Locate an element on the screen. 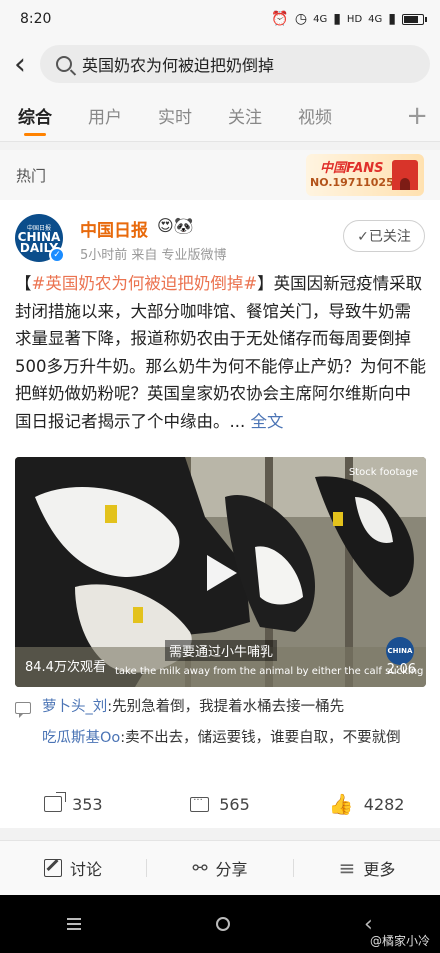 The image size is (440, 953). more-menu-icon: ≡ is located at coordinates (347, 868).